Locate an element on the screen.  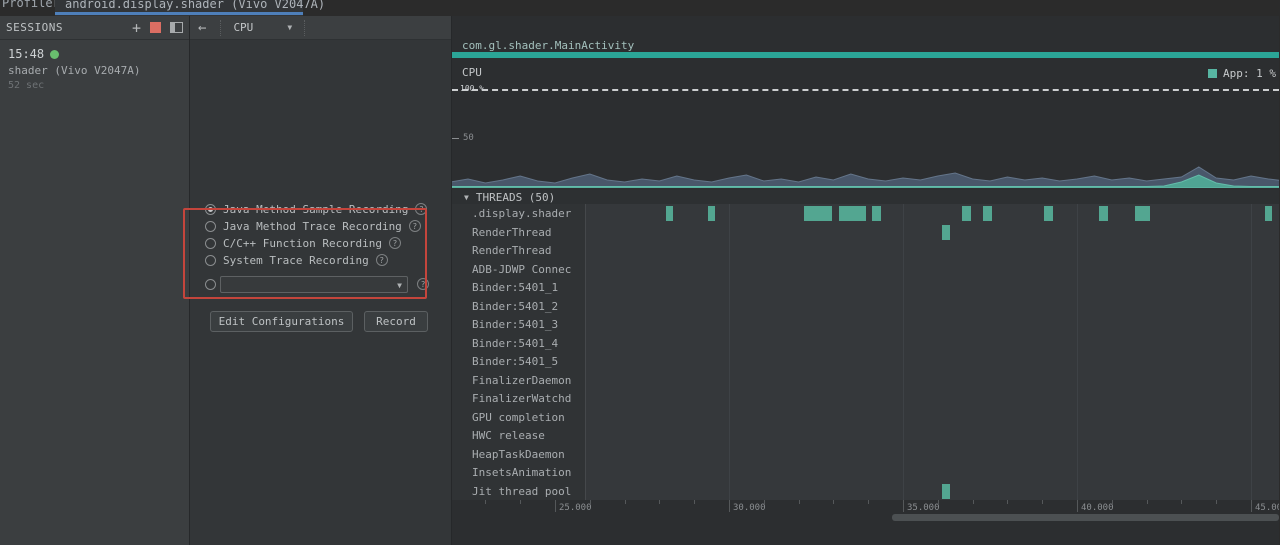
thread-name: HWC release is located at coordinates (508, 435).